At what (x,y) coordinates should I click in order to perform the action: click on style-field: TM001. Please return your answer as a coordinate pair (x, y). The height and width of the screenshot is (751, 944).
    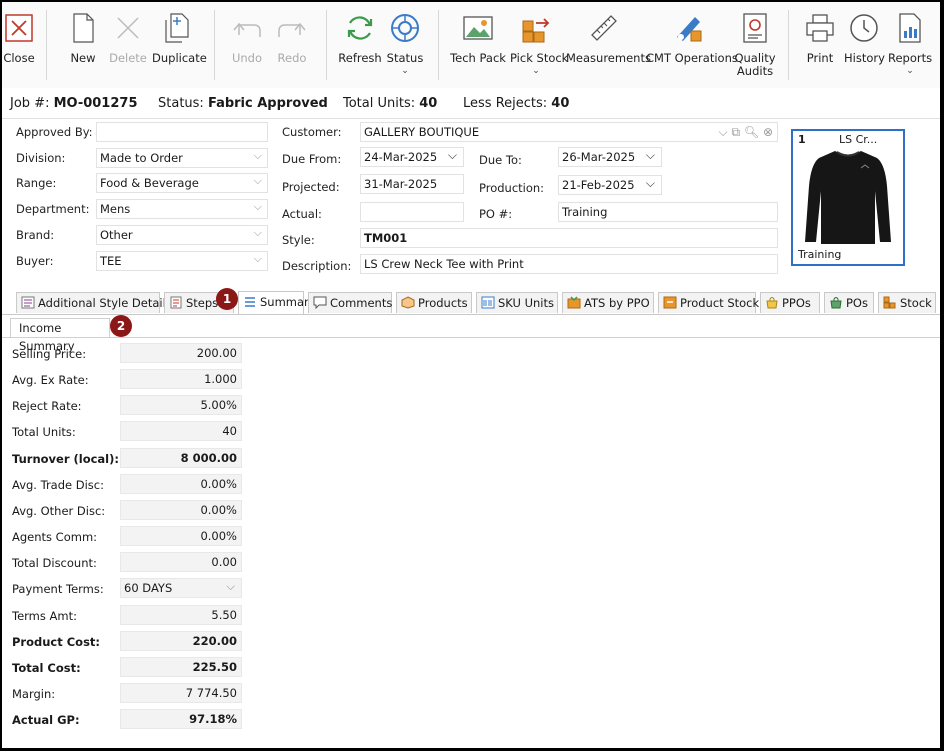
    Looking at the image, I should click on (569, 238).